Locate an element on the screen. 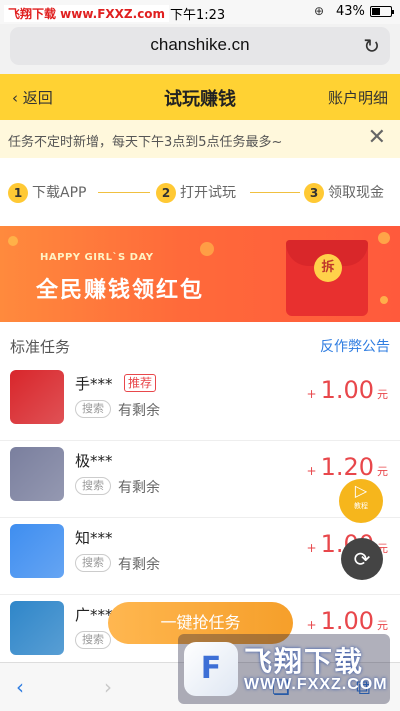 The width and height of the screenshot is (400, 711). status-time: 下午1:23 is located at coordinates (198, 15).